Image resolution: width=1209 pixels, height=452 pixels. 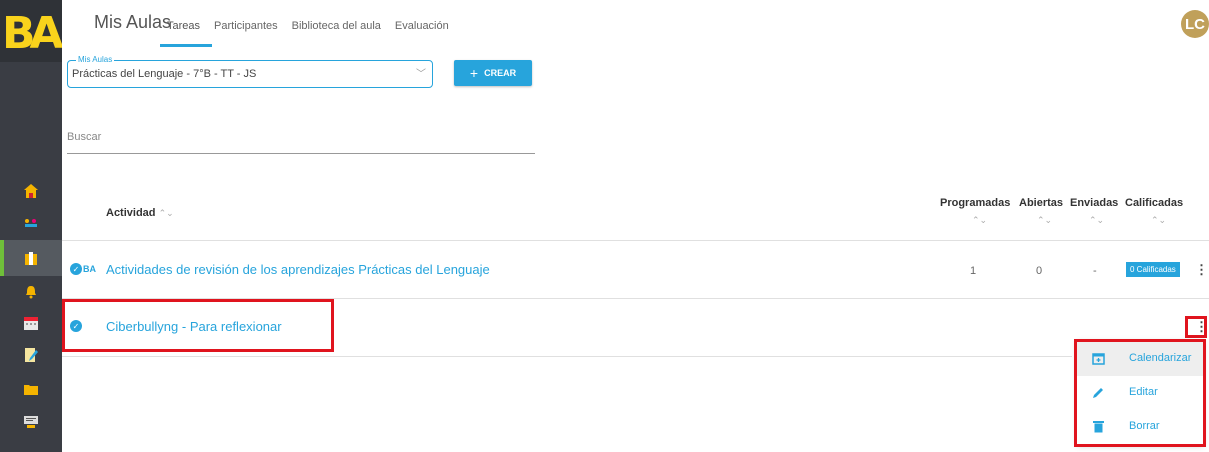 What do you see at coordinates (89, 269) in the screenshot?
I see `ba-tag: BA` at bounding box center [89, 269].